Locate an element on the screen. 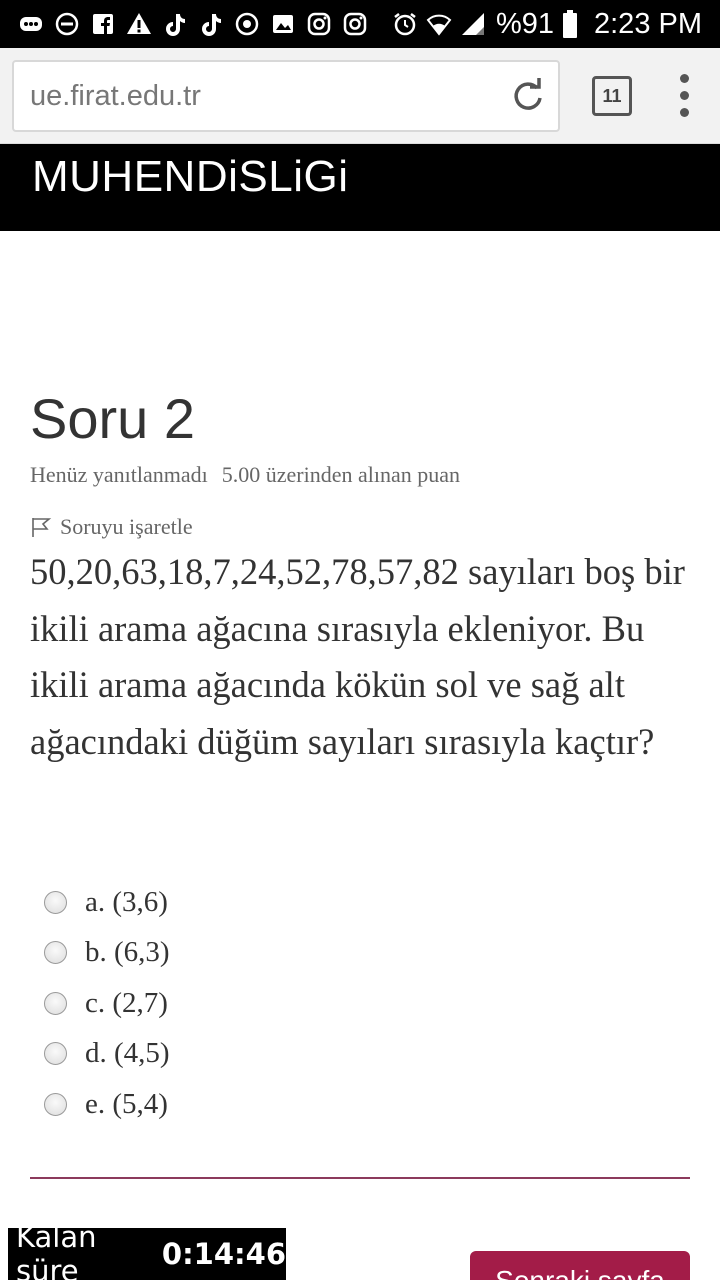  answer-label: a. (3,6) is located at coordinates (126, 902).